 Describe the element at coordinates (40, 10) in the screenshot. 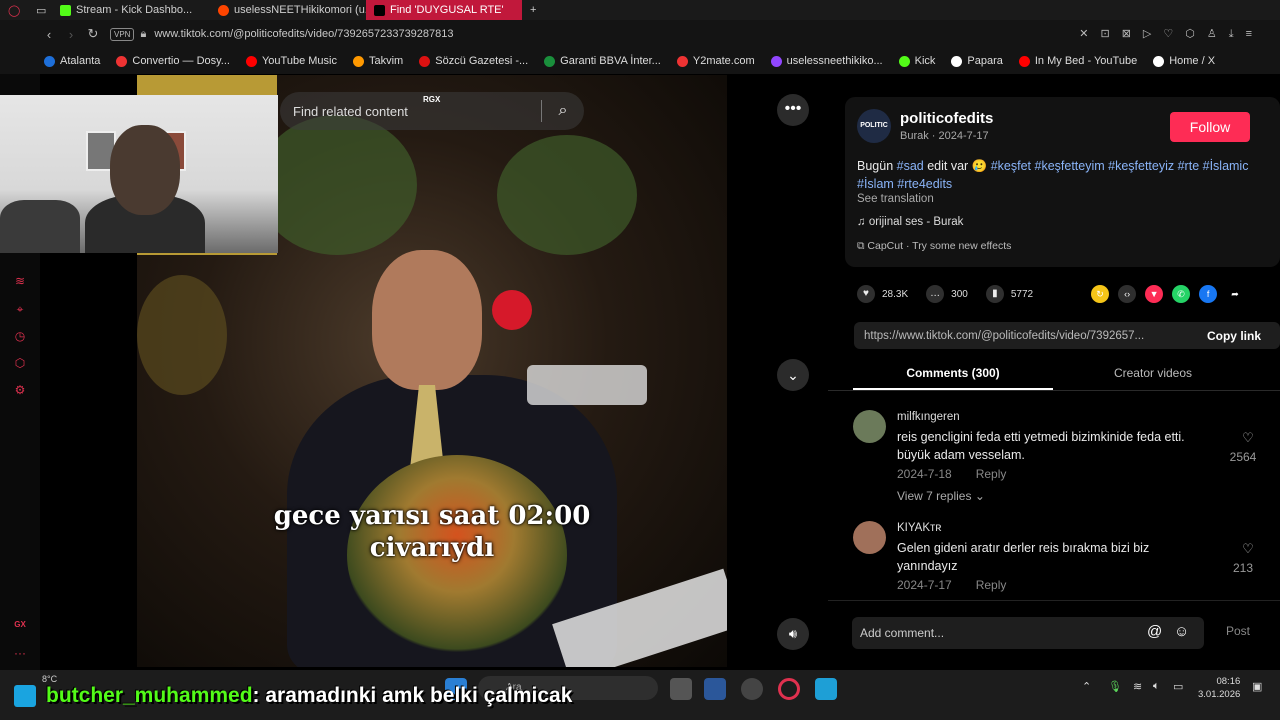

I see `tab-list-icon: ▭` at that location.